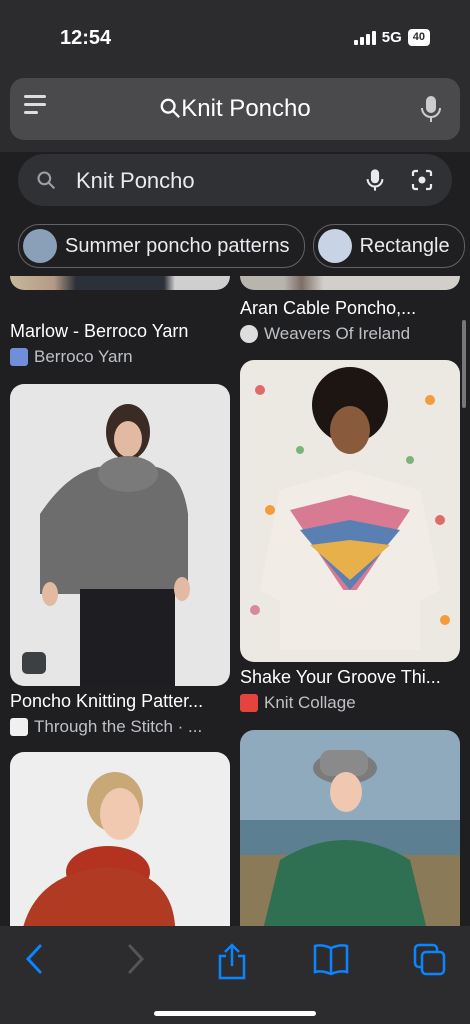 This screenshot has width=470, height=1024. I want to click on through-the-stitch-favicon-icon, so click(19, 727).